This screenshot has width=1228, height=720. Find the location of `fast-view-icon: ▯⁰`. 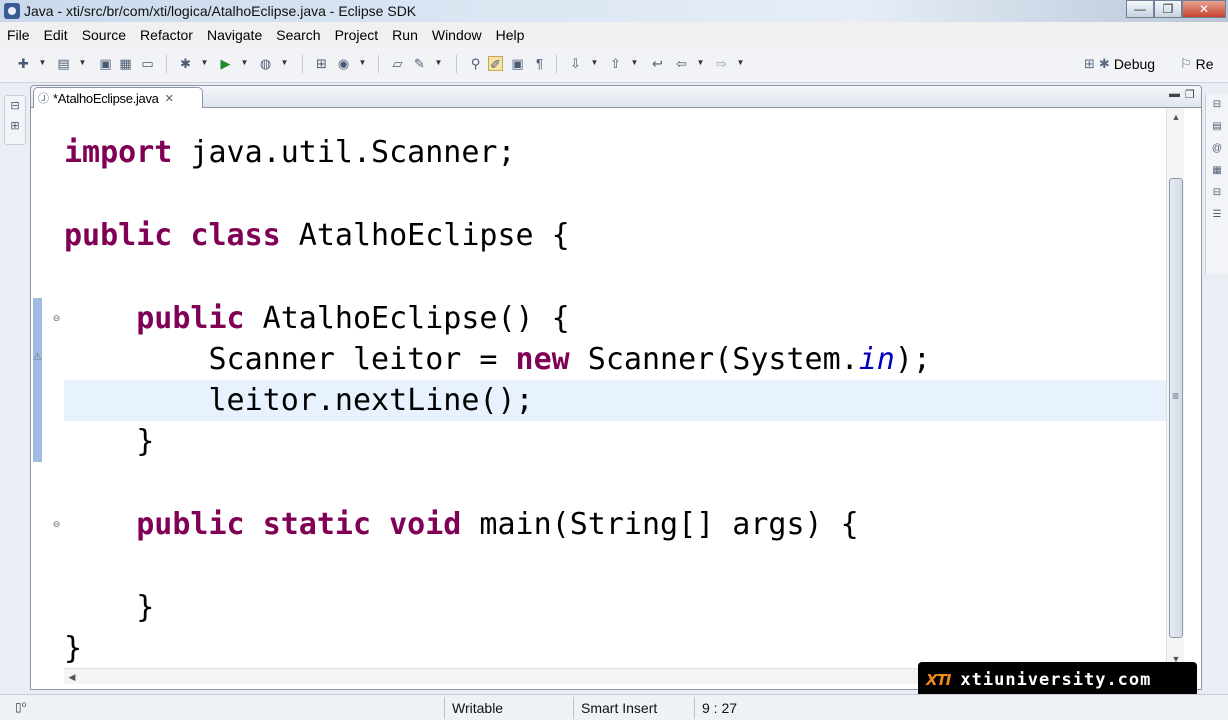

fast-view-icon: ▯⁰ is located at coordinates (20, 707).